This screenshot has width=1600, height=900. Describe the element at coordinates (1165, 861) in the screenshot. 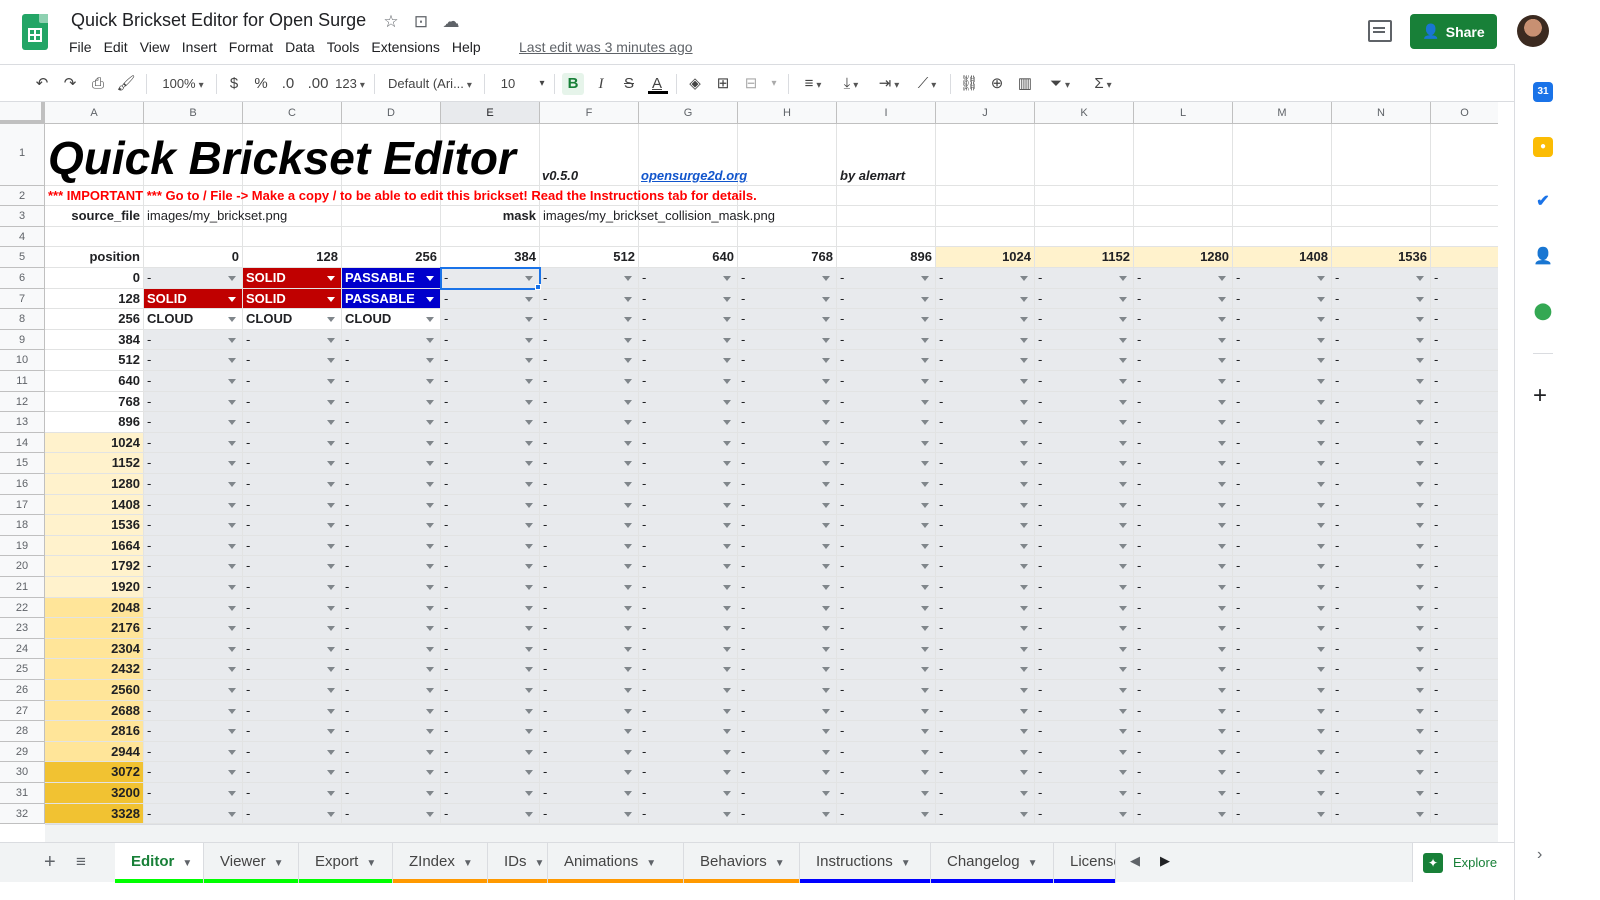

I see `tab-scroll-right-icon: ▶` at that location.